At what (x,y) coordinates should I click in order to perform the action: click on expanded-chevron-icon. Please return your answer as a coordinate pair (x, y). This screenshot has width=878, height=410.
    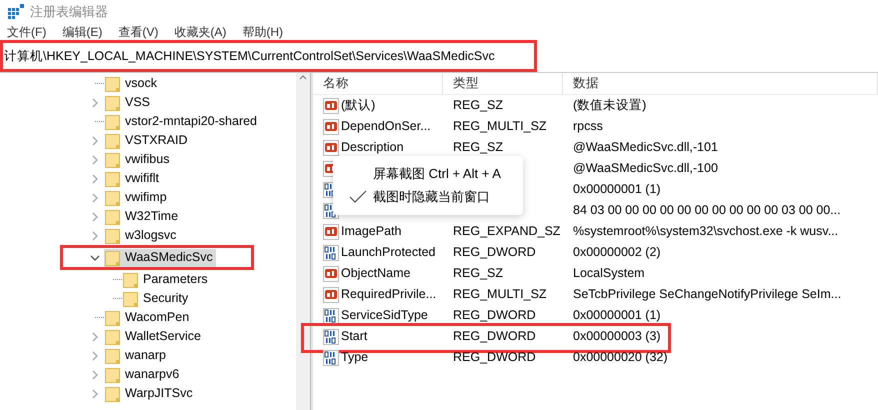
    Looking at the image, I should click on (95, 257).